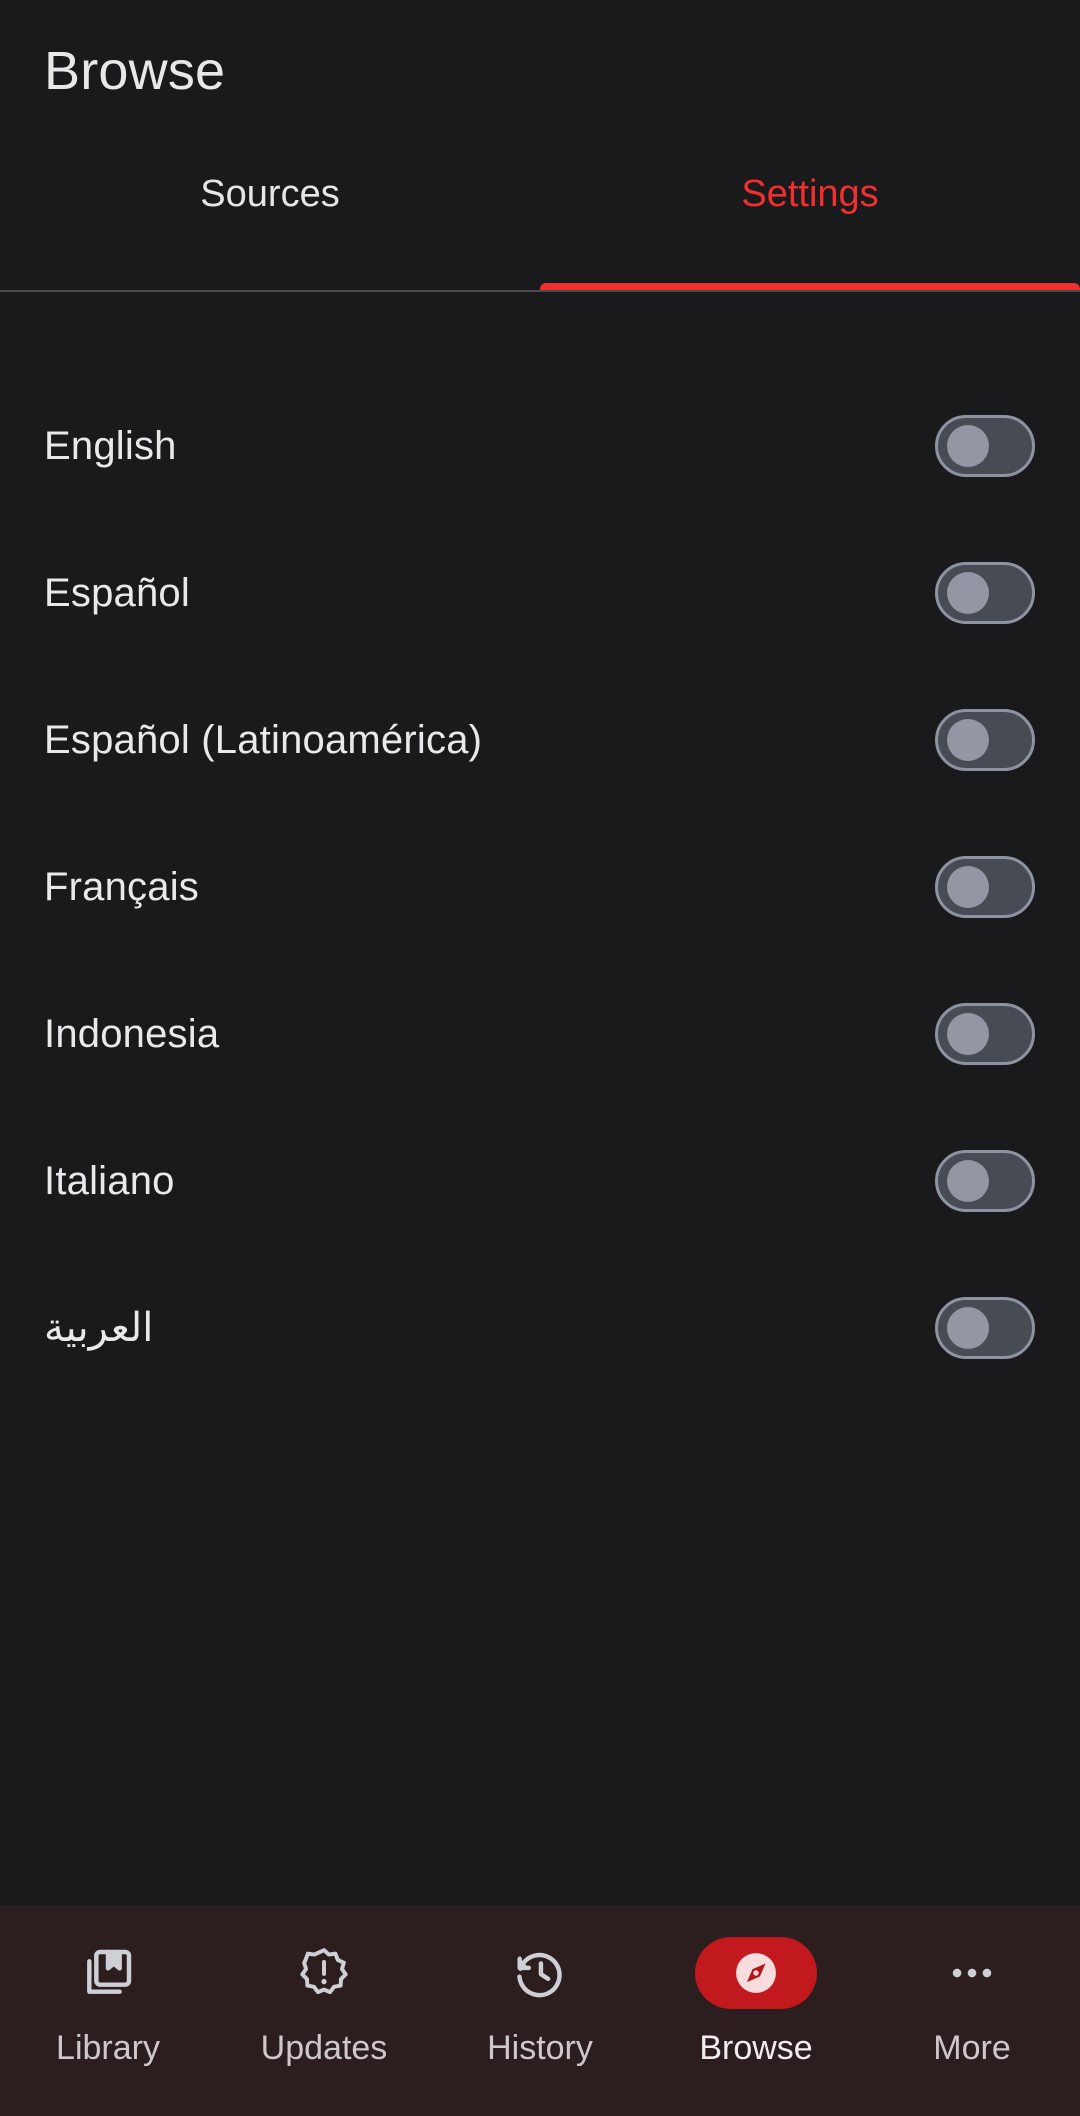 Image resolution: width=1080 pixels, height=2116 pixels. What do you see at coordinates (263, 739) in the screenshot?
I see `language-label: Español (Latinoamérica)` at bounding box center [263, 739].